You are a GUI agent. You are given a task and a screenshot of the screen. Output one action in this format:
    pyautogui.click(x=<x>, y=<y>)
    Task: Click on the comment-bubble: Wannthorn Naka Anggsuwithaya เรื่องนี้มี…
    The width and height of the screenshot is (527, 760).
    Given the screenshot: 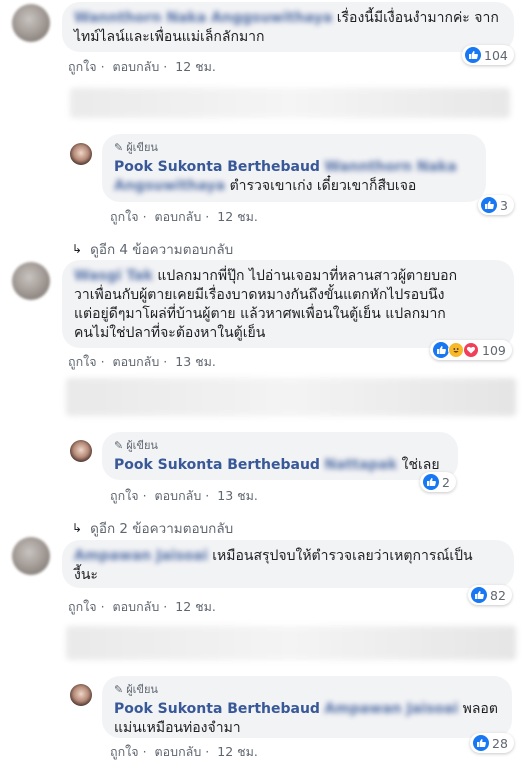 What is the action you would take?
    pyautogui.click(x=288, y=27)
    